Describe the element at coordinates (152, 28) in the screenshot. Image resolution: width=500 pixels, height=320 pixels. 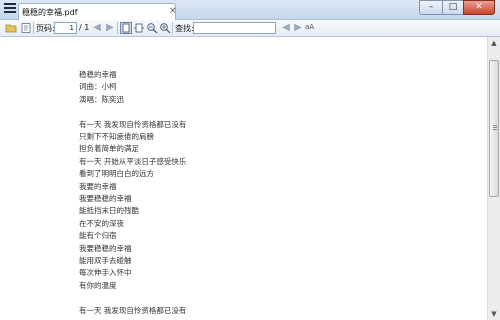
I see `zoom-out-icon` at that location.